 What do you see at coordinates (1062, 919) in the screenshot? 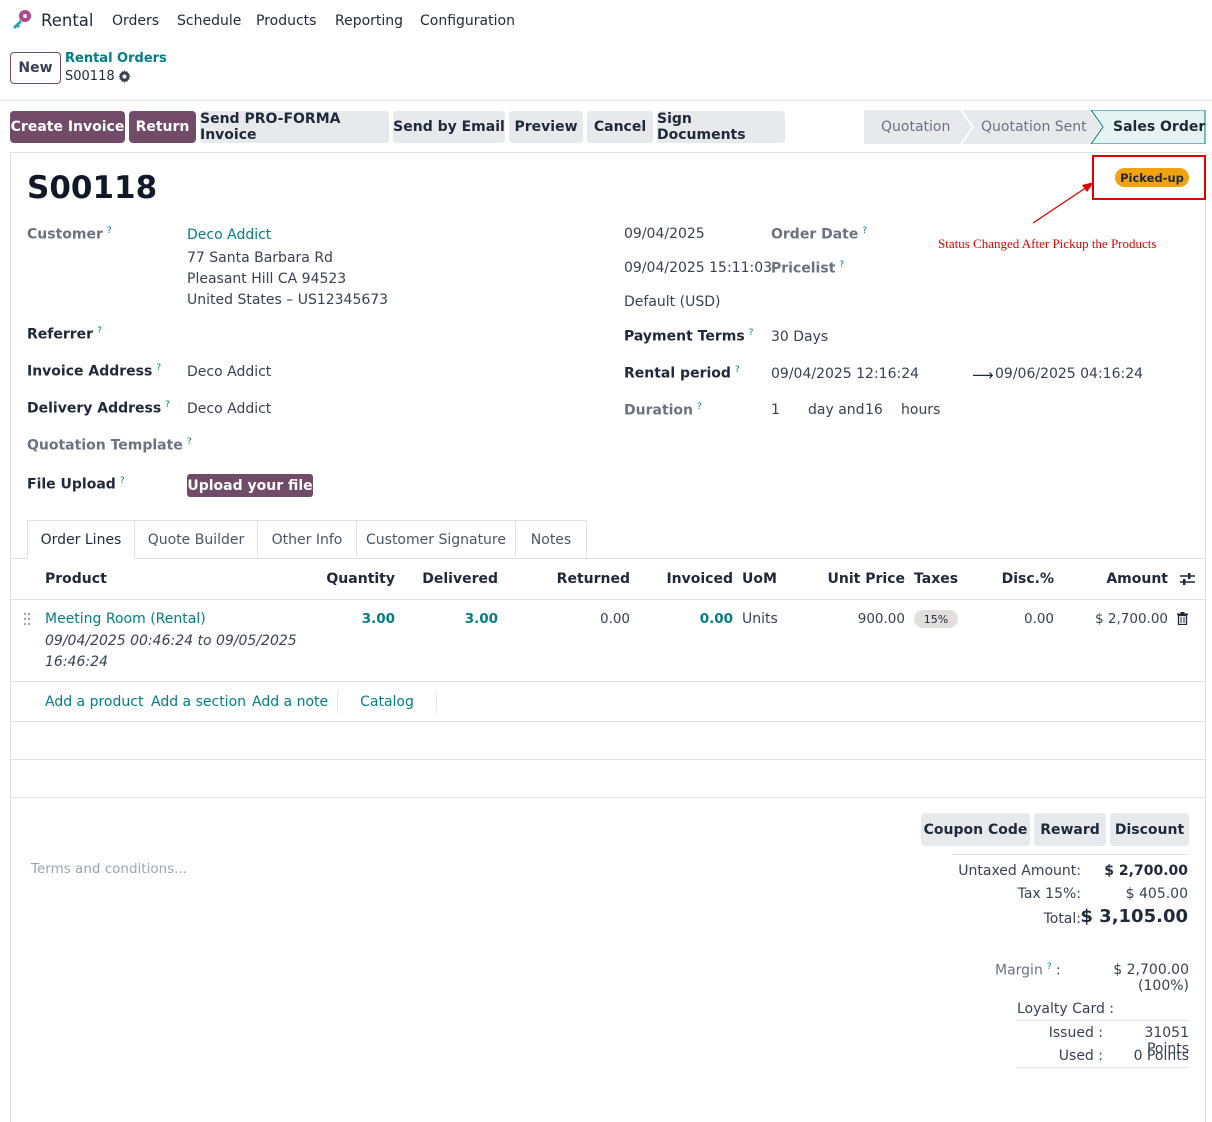
I see `total-label: Total:` at bounding box center [1062, 919].